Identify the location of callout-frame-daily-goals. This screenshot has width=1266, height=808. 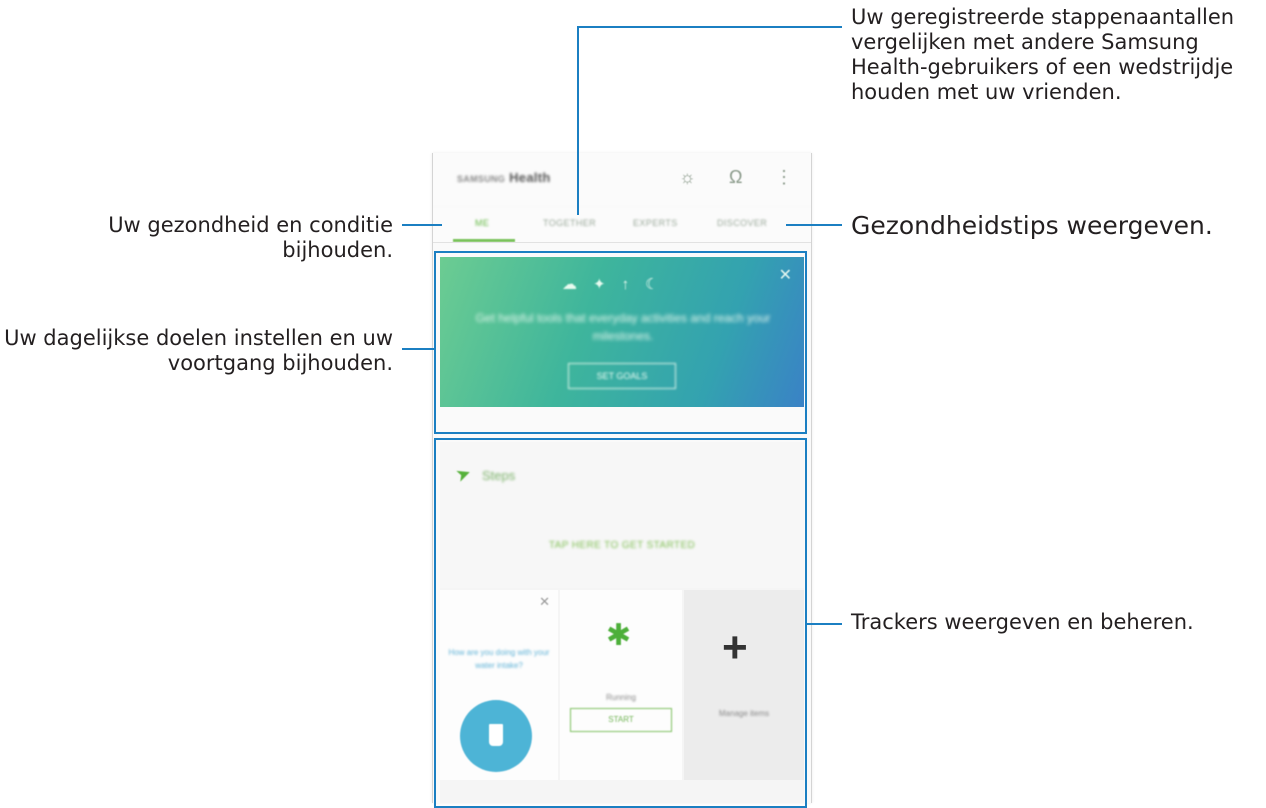
(620, 342).